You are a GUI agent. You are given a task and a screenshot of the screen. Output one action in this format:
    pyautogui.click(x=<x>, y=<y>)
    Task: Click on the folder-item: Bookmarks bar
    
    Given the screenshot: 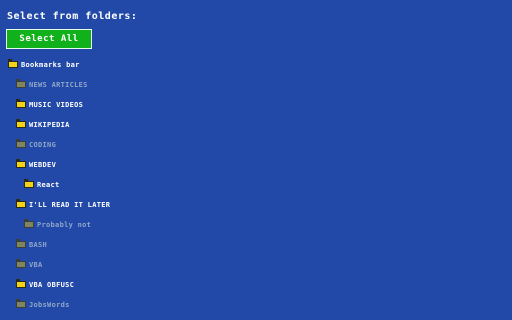 What is the action you would take?
    pyautogui.click(x=44, y=65)
    